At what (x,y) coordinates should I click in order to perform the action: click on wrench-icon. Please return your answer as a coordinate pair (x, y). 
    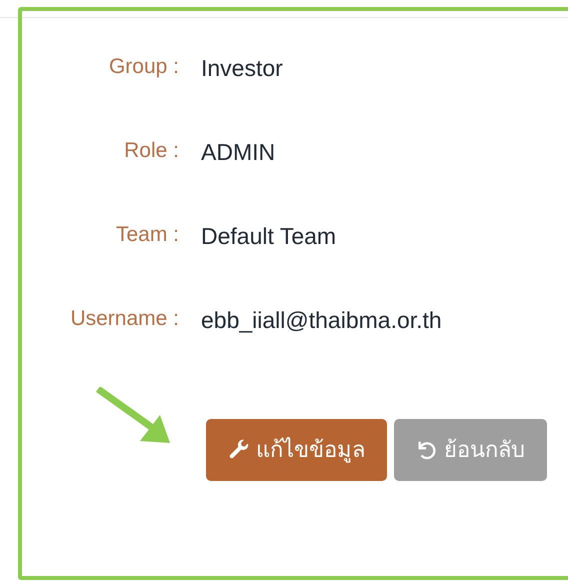
    Looking at the image, I should click on (239, 450).